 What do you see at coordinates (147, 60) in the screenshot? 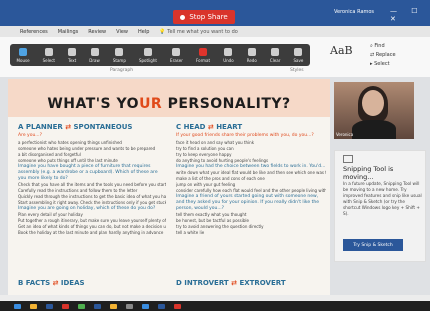
I see `tool-label: Spotlight` at bounding box center [147, 60].